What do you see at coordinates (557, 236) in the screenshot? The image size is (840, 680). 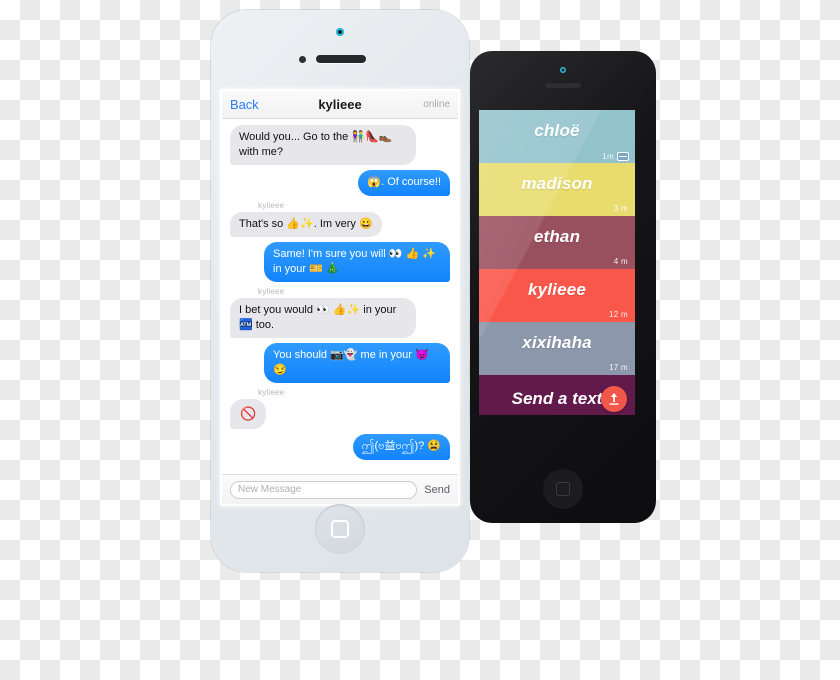 I see `conversation-name: ethan` at bounding box center [557, 236].